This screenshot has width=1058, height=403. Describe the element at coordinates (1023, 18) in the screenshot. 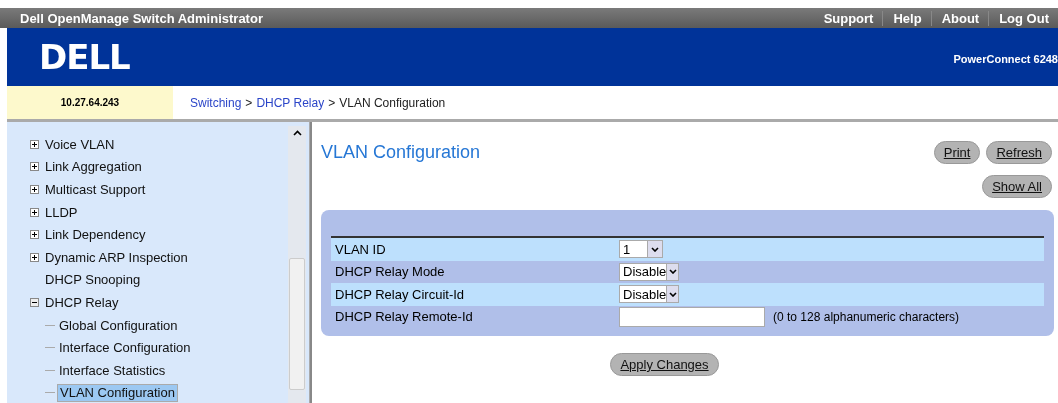

I see `top-link: Log Out` at that location.